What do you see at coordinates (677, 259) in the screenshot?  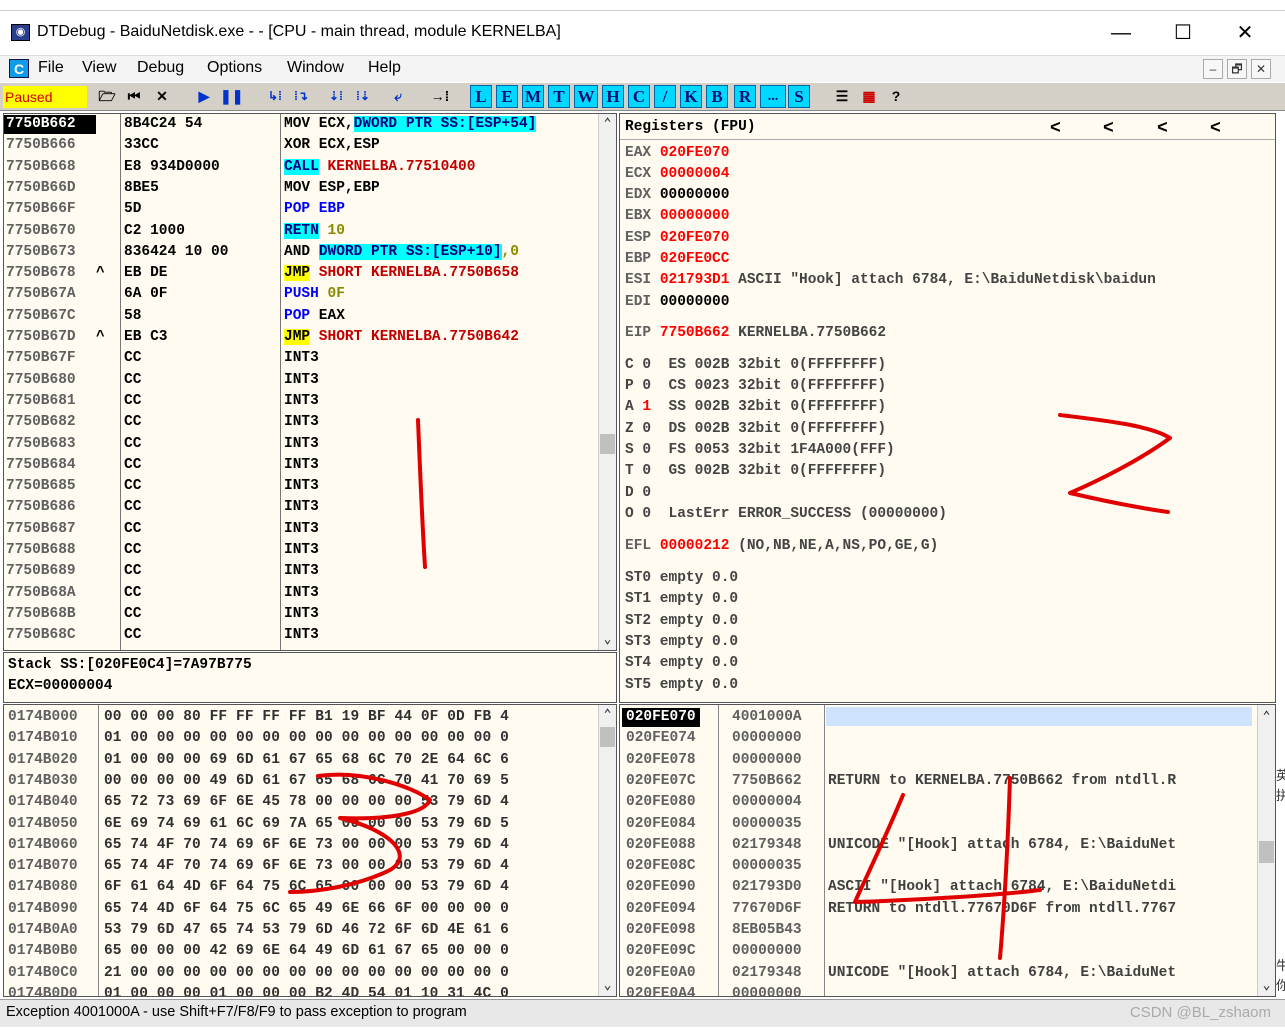 I see `register-line: EBP 020FE0CC` at bounding box center [677, 259].